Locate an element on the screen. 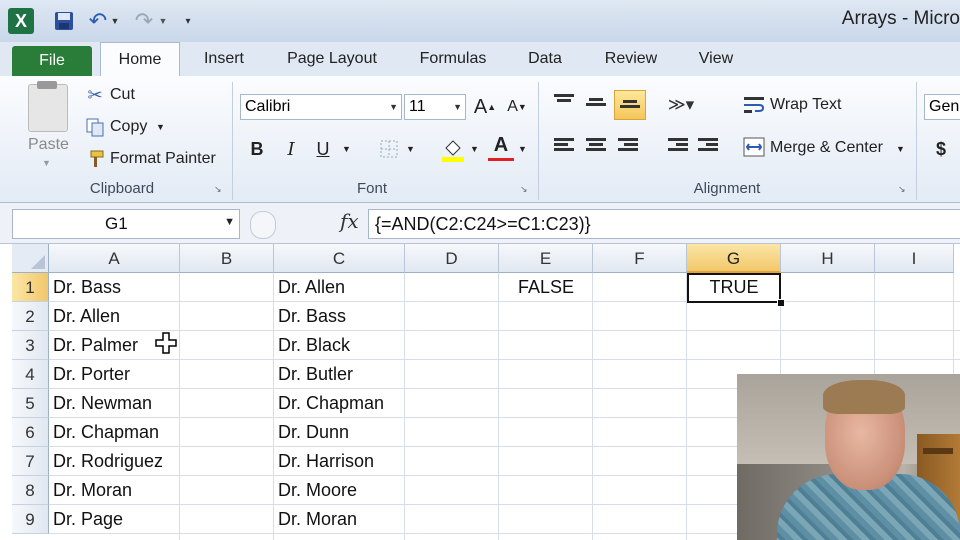 This screenshot has height=540, width=960. bottom-align-icon is located at coordinates (630, 105).